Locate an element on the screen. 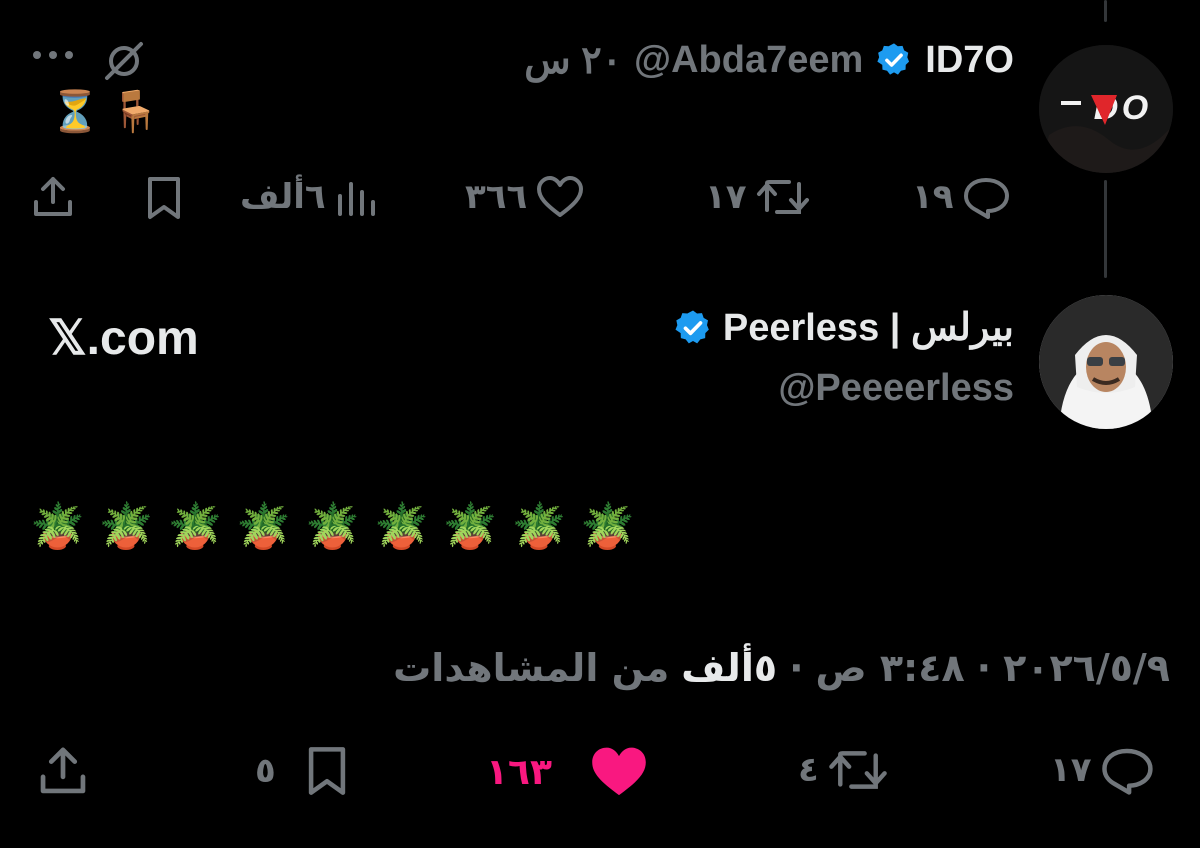  tweet-header: بيرلس | Peerless is located at coordinates (843, 327).